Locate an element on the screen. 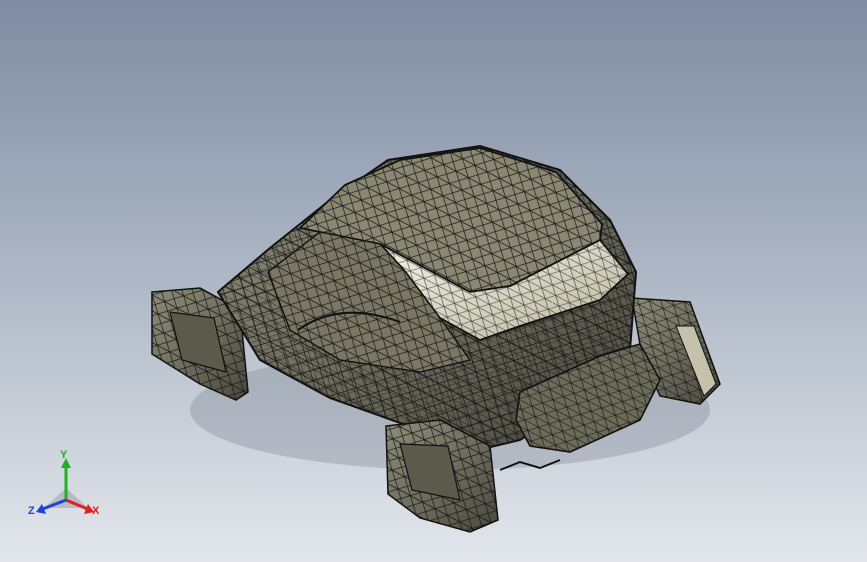 The image size is (867, 562). x-axis-label: X is located at coordinates (96, 511).